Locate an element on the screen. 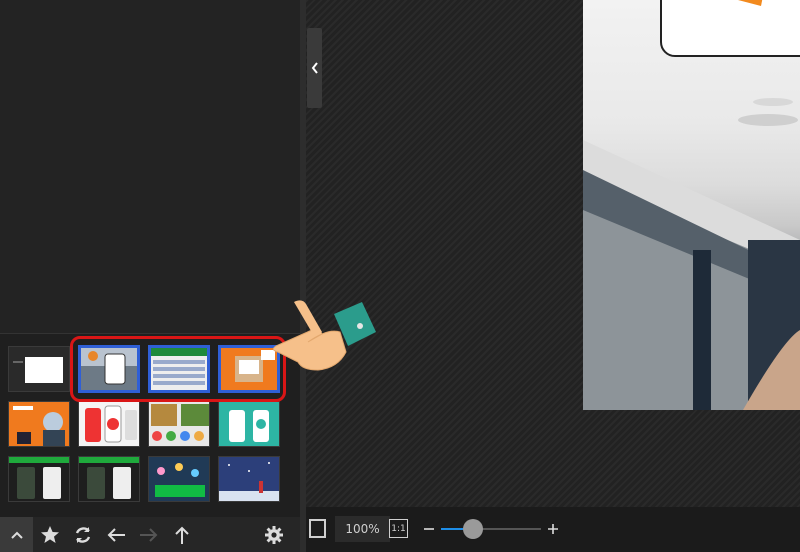 This screenshot has height=552, width=800. settings-button is located at coordinates (274, 534).